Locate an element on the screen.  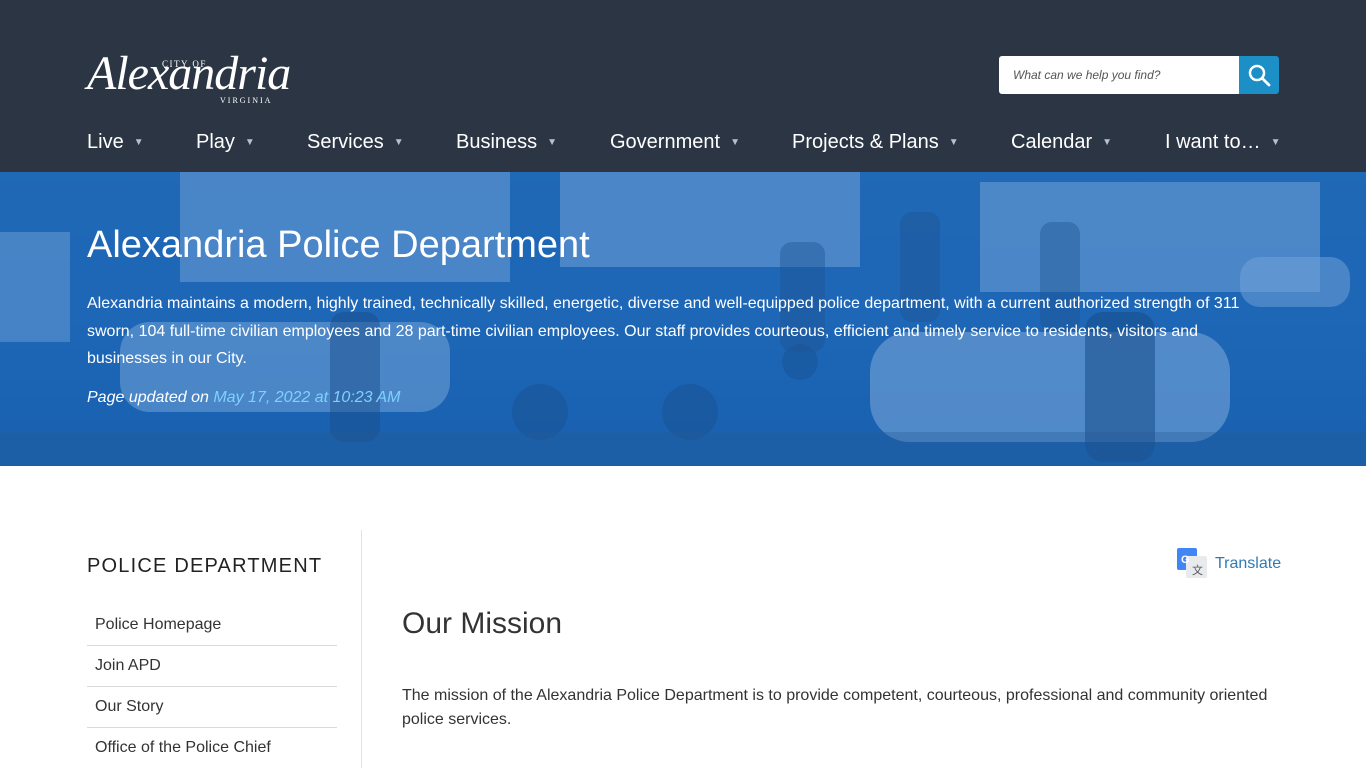
translate-button: G 文 Translate is located at coordinates (1229, 564).